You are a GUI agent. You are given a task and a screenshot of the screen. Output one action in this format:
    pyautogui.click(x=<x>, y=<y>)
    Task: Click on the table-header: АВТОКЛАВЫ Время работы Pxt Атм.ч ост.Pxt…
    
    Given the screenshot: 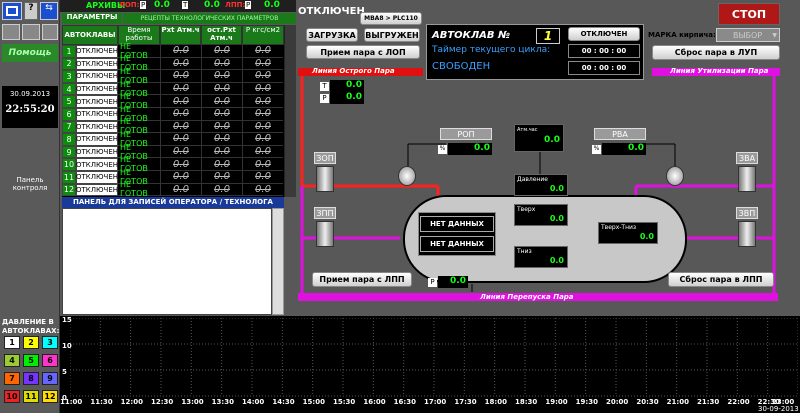 What is the action you would take?
    pyautogui.click(x=173, y=35)
    